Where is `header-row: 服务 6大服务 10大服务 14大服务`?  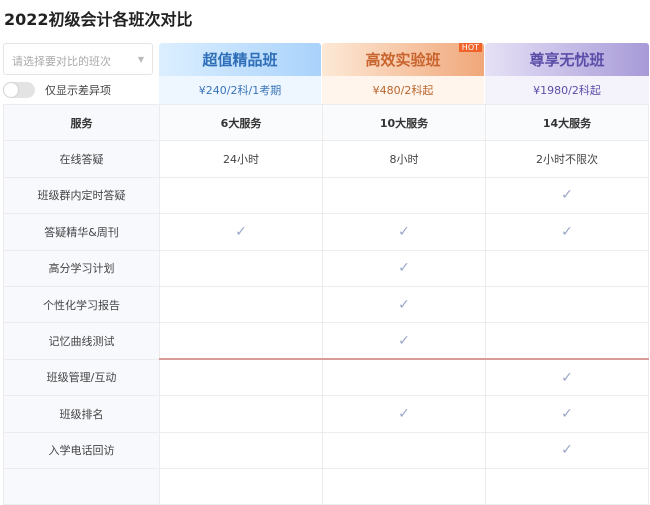 header-row: 服务 6大服务 10大服务 14大服务 is located at coordinates (326, 122).